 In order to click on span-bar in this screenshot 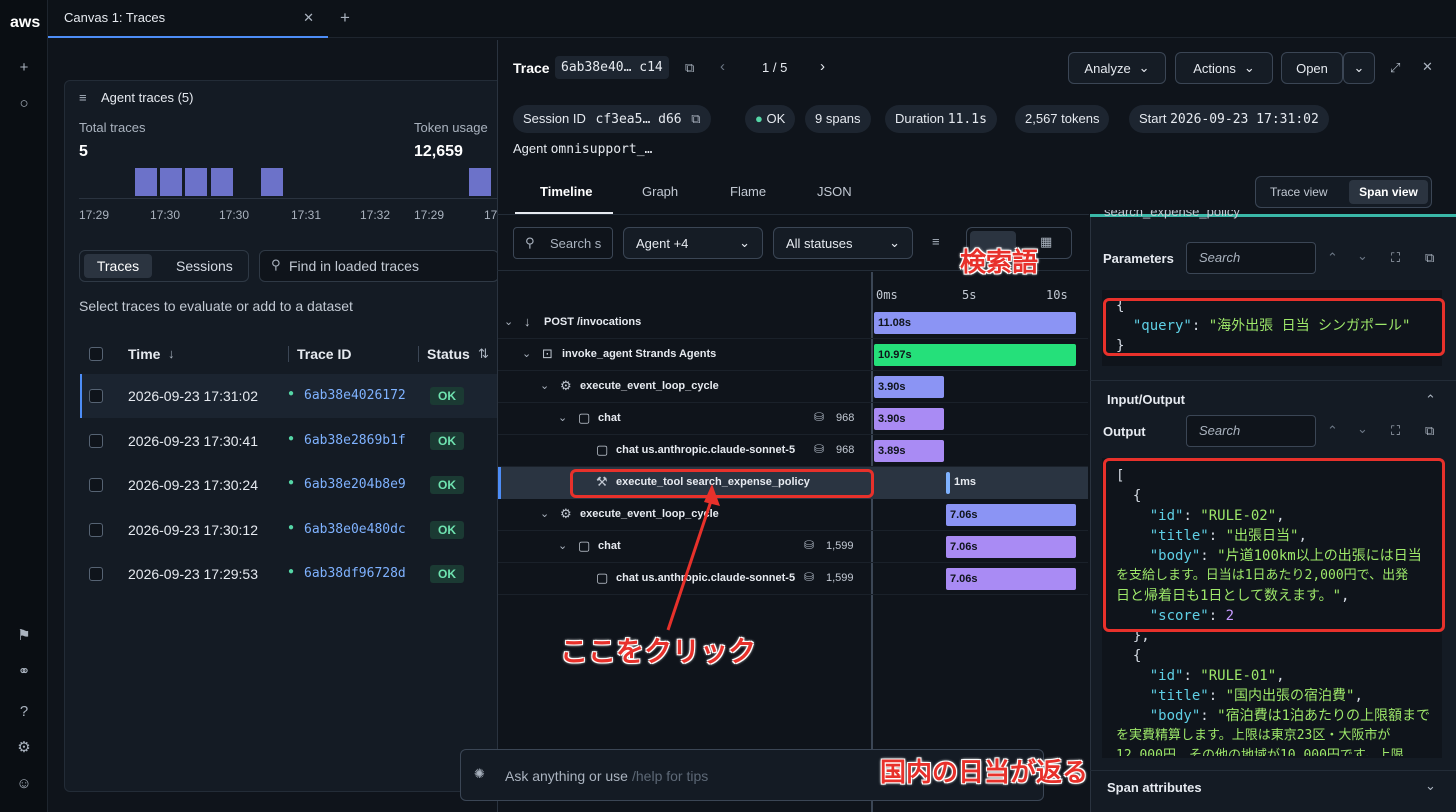, I will do `click(948, 483)`.